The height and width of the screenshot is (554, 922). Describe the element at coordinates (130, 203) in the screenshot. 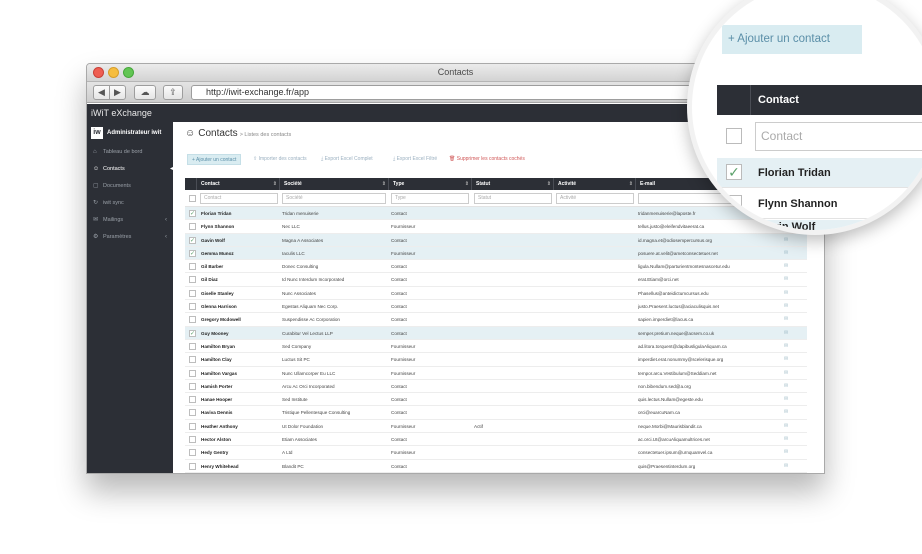

I see `sidebar-item-iwit-sync: ↻ iwit sync` at that location.